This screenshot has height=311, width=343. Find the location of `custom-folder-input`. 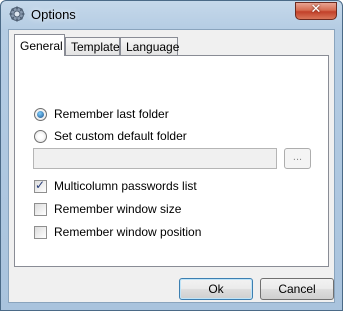

custom-folder-input is located at coordinates (155, 158).